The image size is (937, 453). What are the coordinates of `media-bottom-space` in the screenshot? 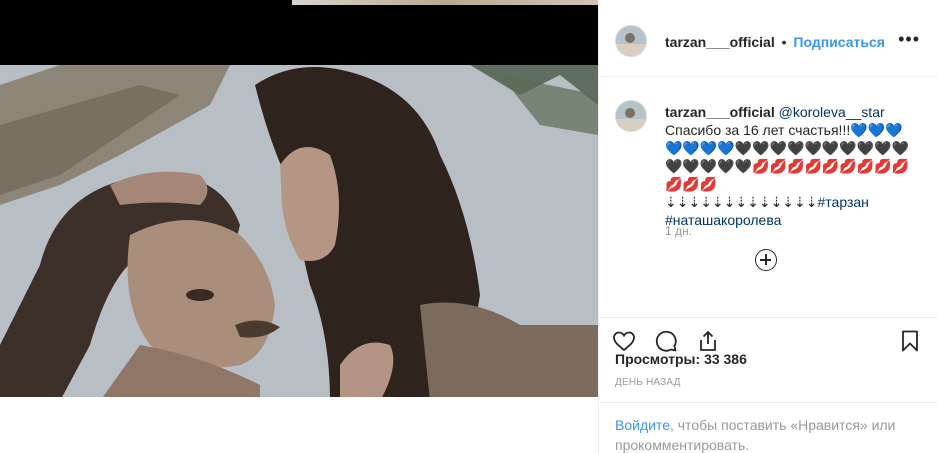 It's located at (299, 425).